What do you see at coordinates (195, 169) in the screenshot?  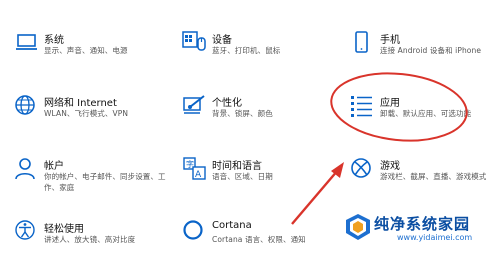 I see `time-language-icon: 字A` at bounding box center [195, 169].